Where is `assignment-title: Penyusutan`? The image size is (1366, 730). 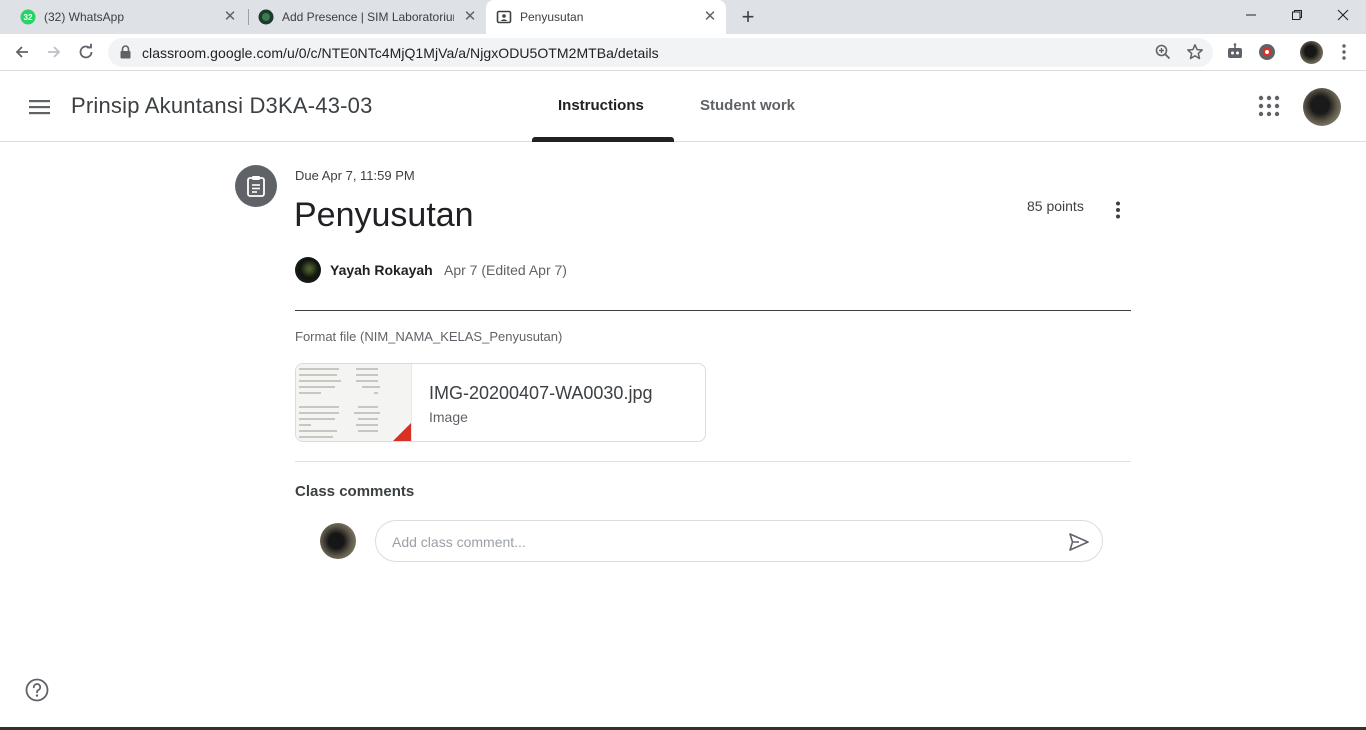 assignment-title: Penyusutan is located at coordinates (384, 215).